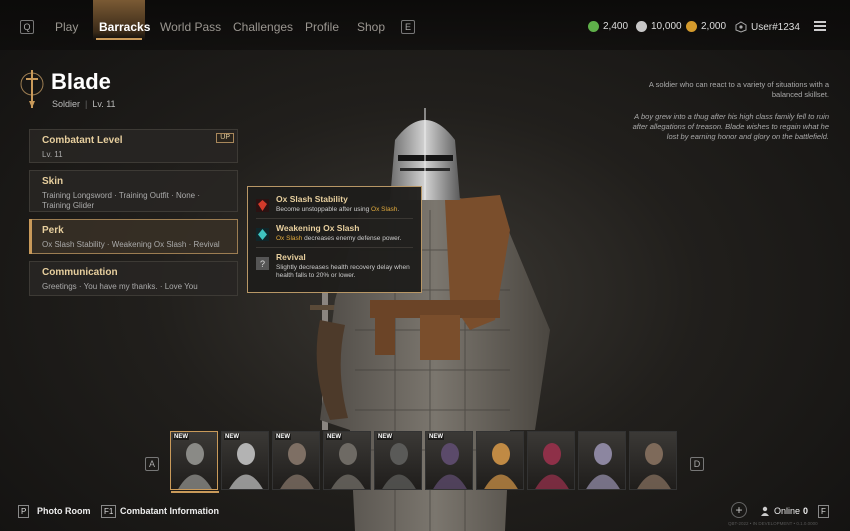 The image size is (850, 531). Describe the element at coordinates (53, 230) in the screenshot. I see `panel-title: Perk` at that location.